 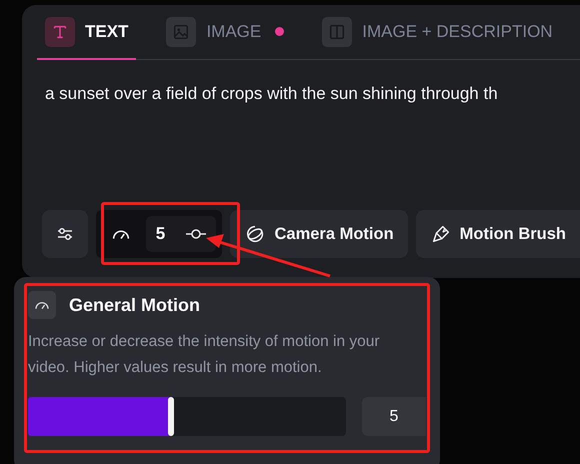 What do you see at coordinates (181, 234) in the screenshot?
I see `motion-value-field: 5` at bounding box center [181, 234].